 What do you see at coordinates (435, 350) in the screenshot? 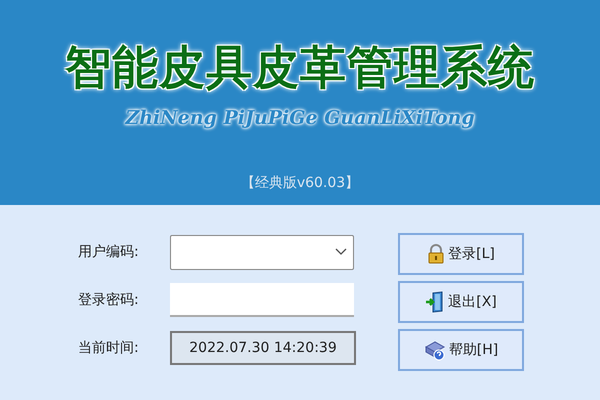
I see `book-icon` at bounding box center [435, 350].